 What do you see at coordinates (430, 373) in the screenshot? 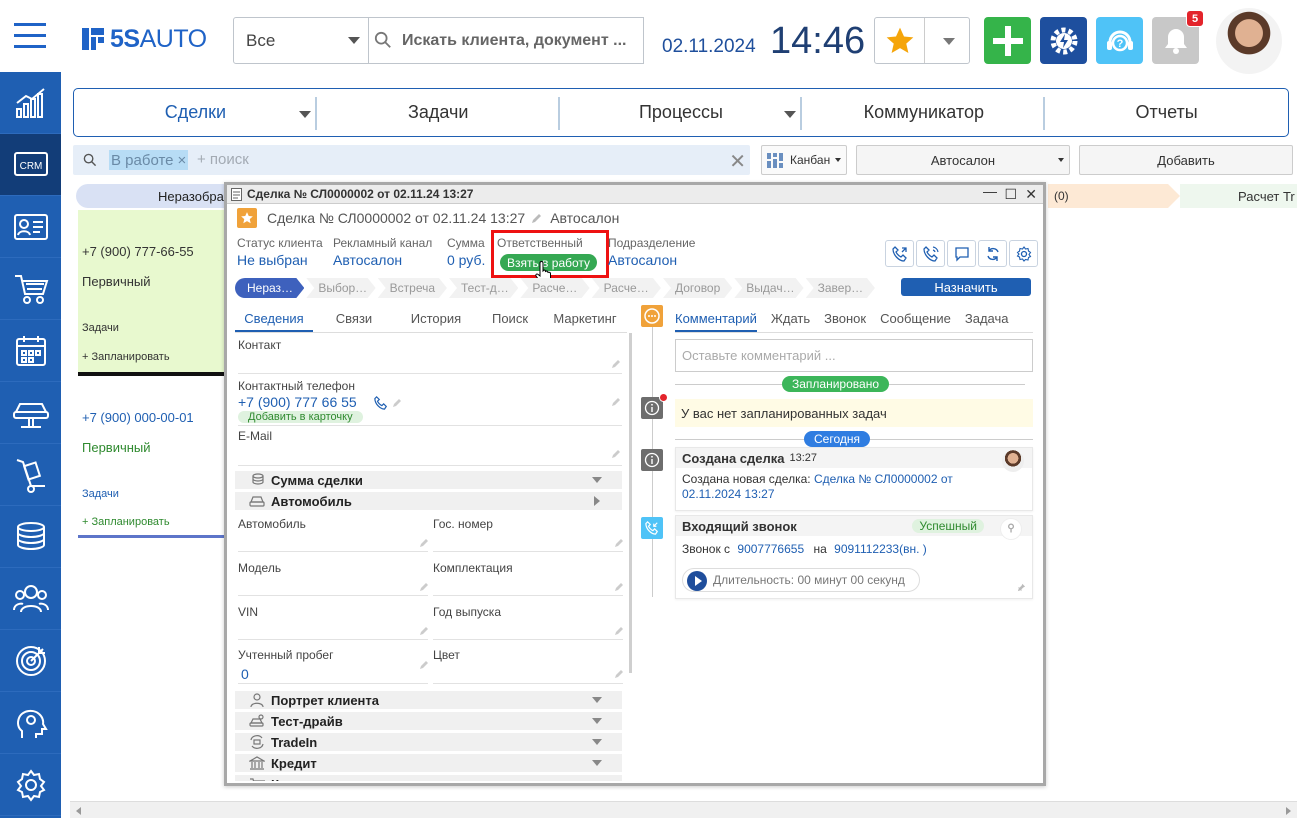
I see `contact-field` at bounding box center [430, 373].